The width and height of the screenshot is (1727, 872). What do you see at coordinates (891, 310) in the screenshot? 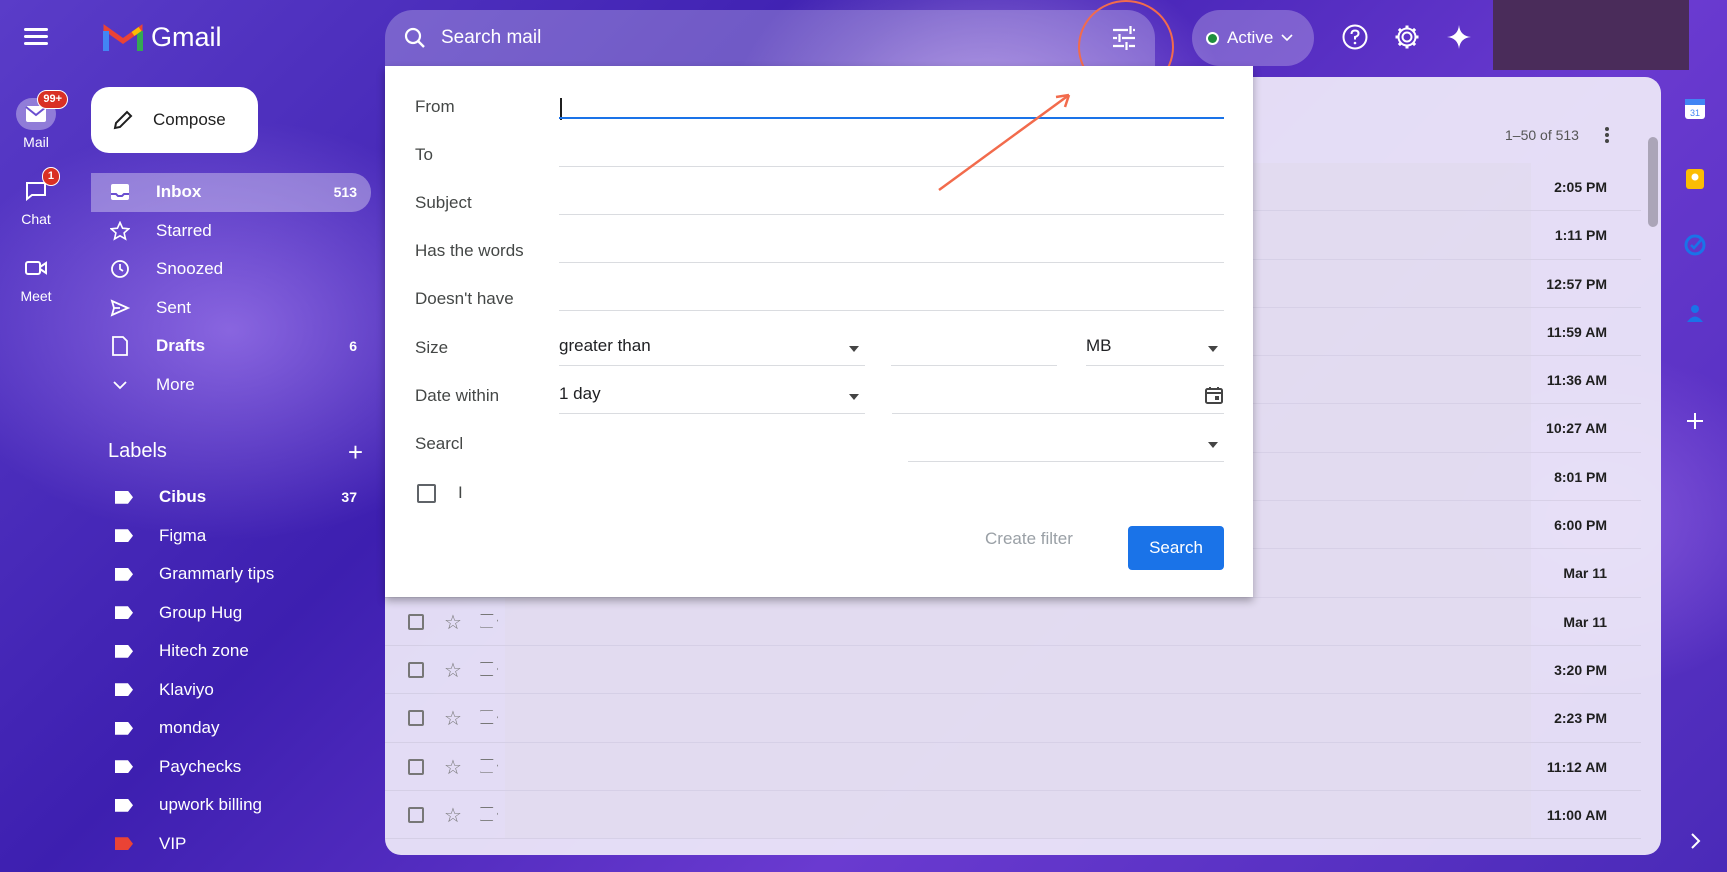
I see `doesnt-have-input` at bounding box center [891, 310].